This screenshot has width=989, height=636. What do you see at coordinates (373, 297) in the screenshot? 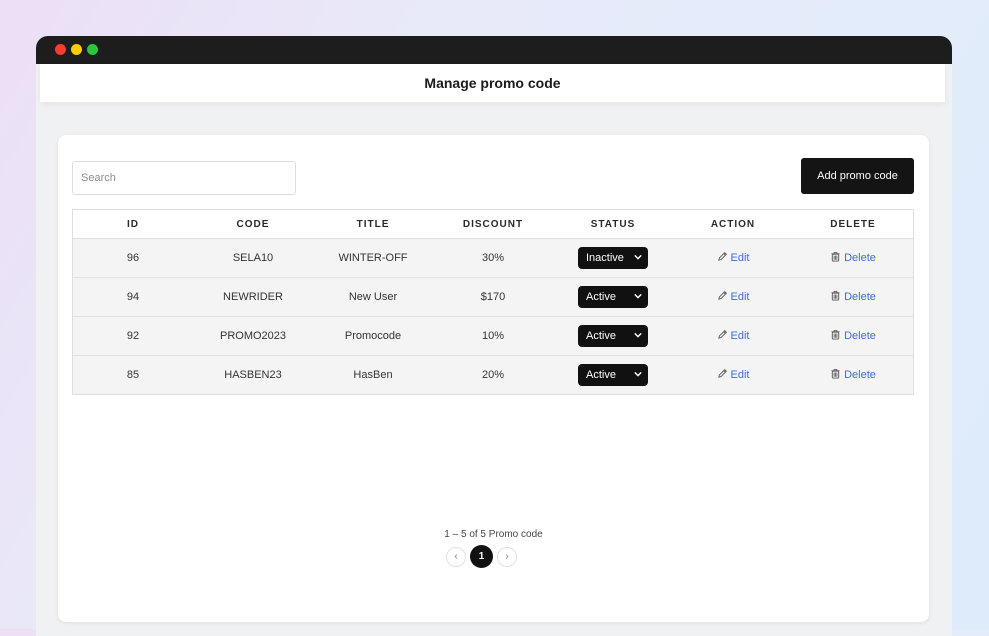
I see `cell-title: New User` at bounding box center [373, 297].